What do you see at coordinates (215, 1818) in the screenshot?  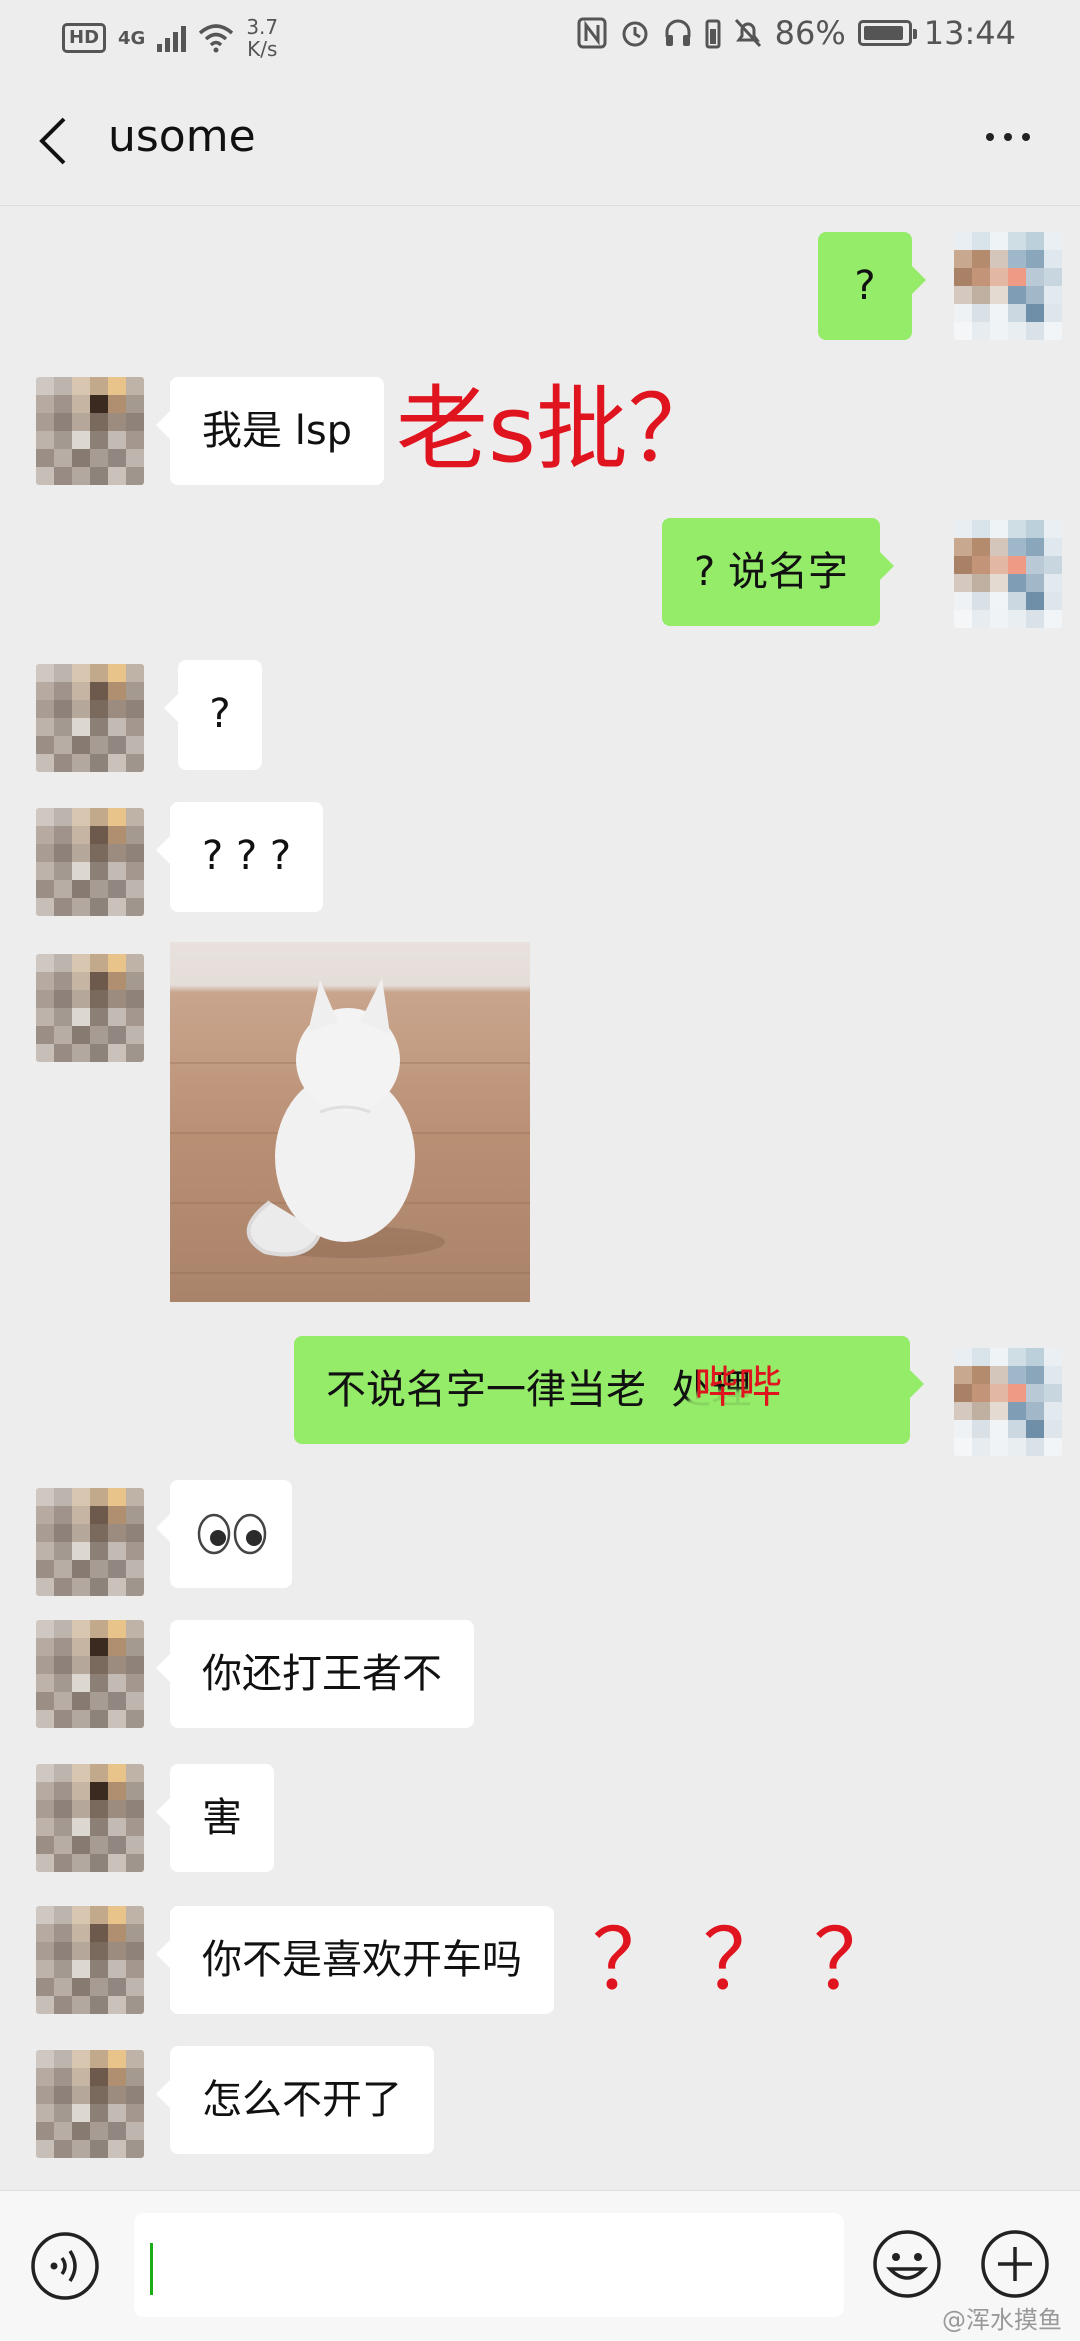 I see `message-bubble-in: 害` at bounding box center [215, 1818].